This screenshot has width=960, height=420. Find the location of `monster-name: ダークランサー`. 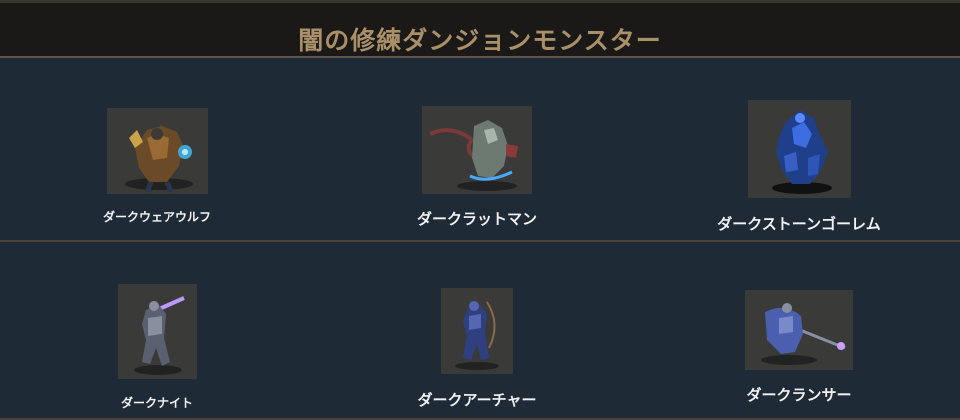

monster-name: ダークランサー is located at coordinates (799, 395).